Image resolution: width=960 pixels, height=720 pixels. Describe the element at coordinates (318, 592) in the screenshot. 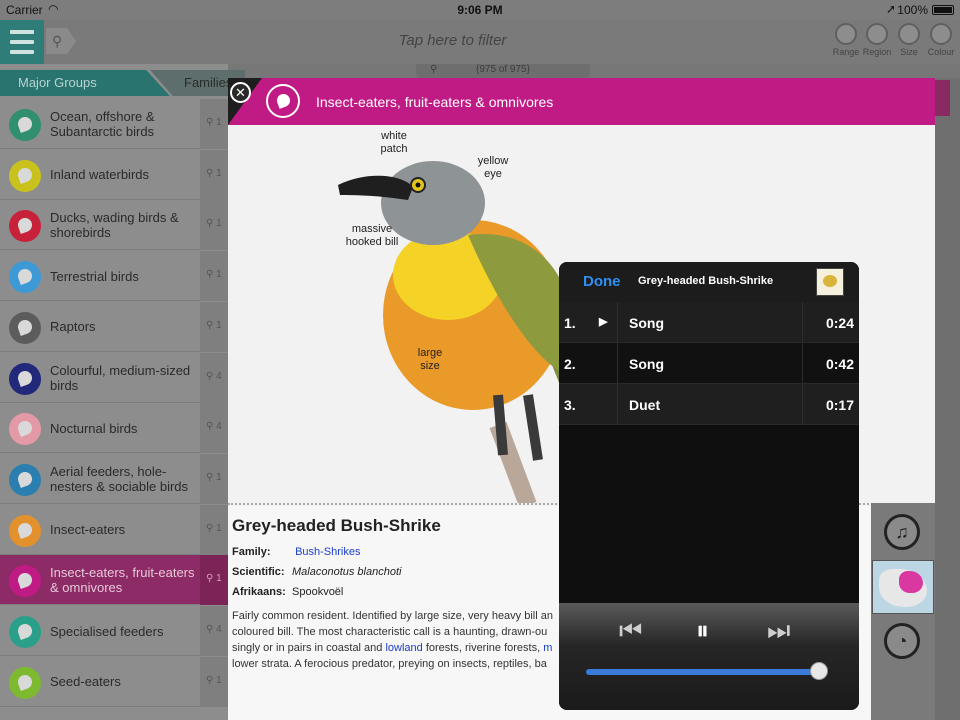

I see `afrikaans-value: Spookvoël` at that location.